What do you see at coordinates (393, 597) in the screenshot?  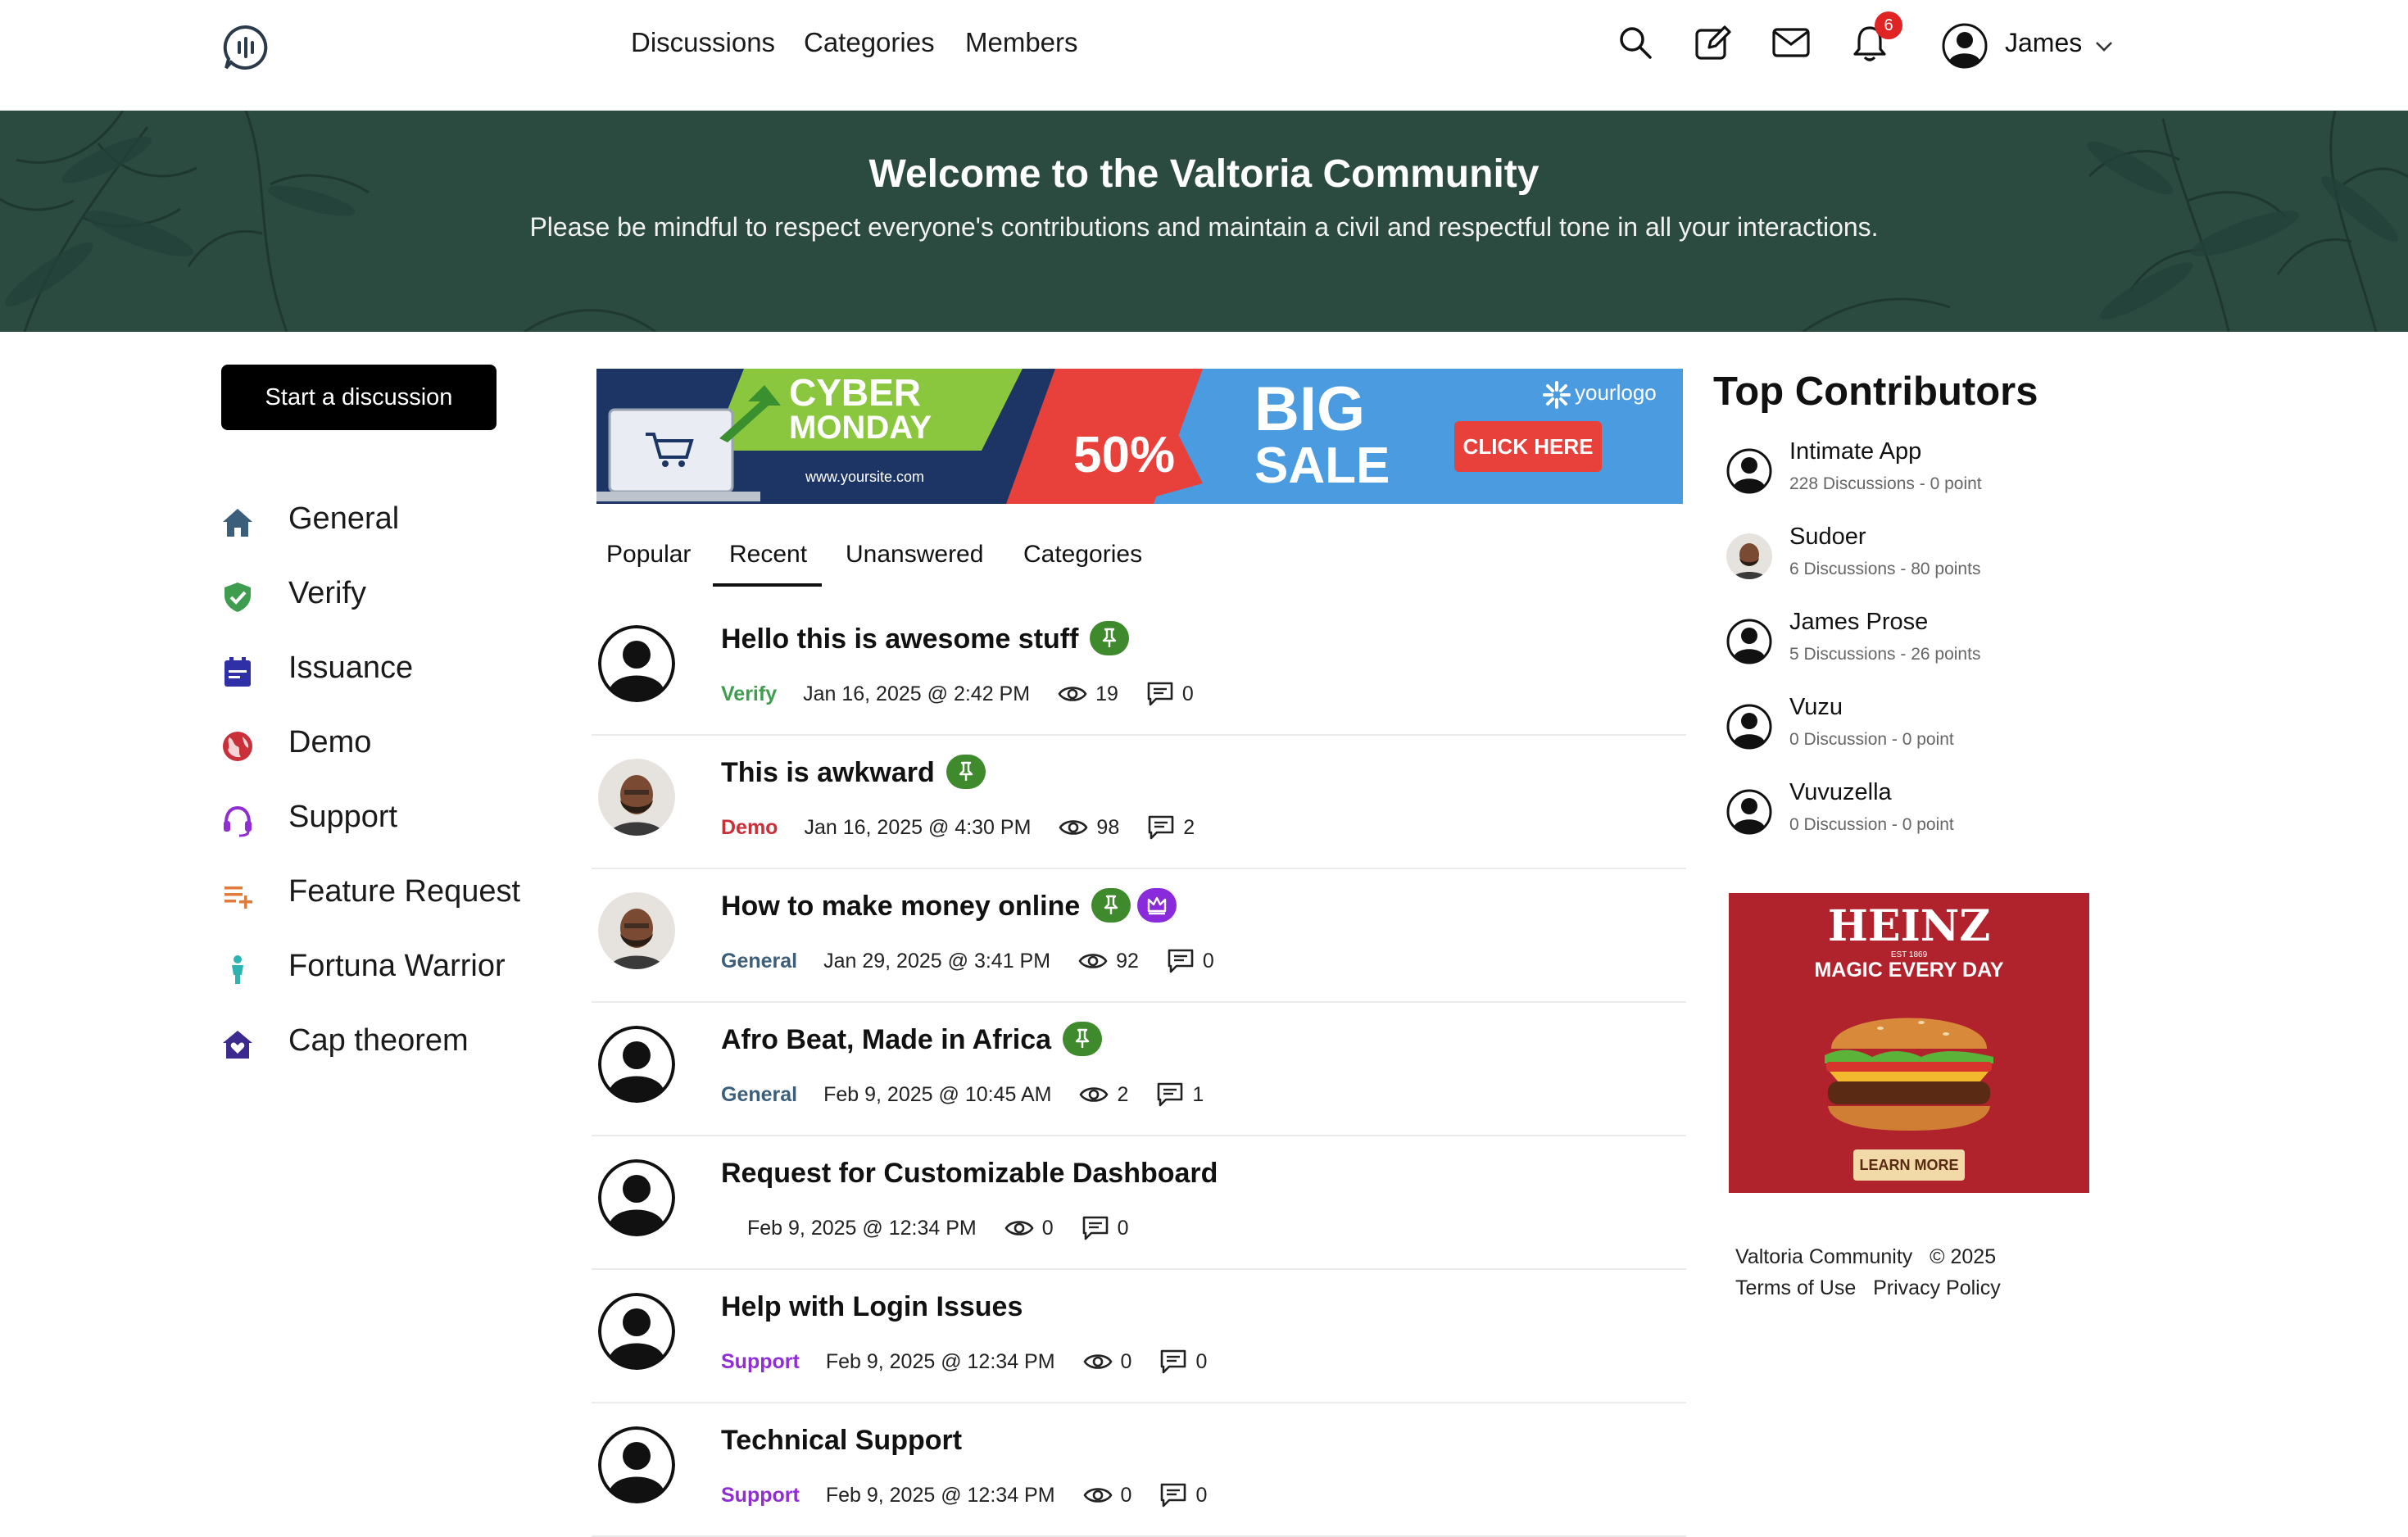 I see `category-verify: Verify` at bounding box center [393, 597].